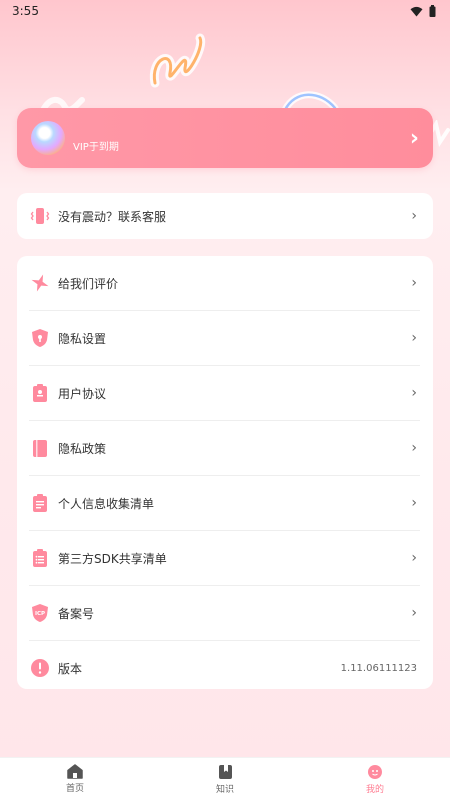 Image resolution: width=450 pixels, height=800 pixels. I want to click on tab-label: 知识, so click(224, 789).